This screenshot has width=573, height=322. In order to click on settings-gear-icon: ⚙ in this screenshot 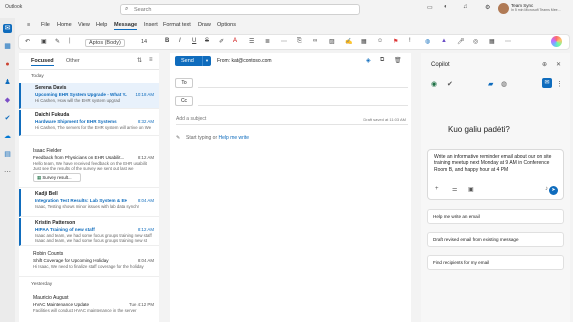, I will do `click(487, 7)`.